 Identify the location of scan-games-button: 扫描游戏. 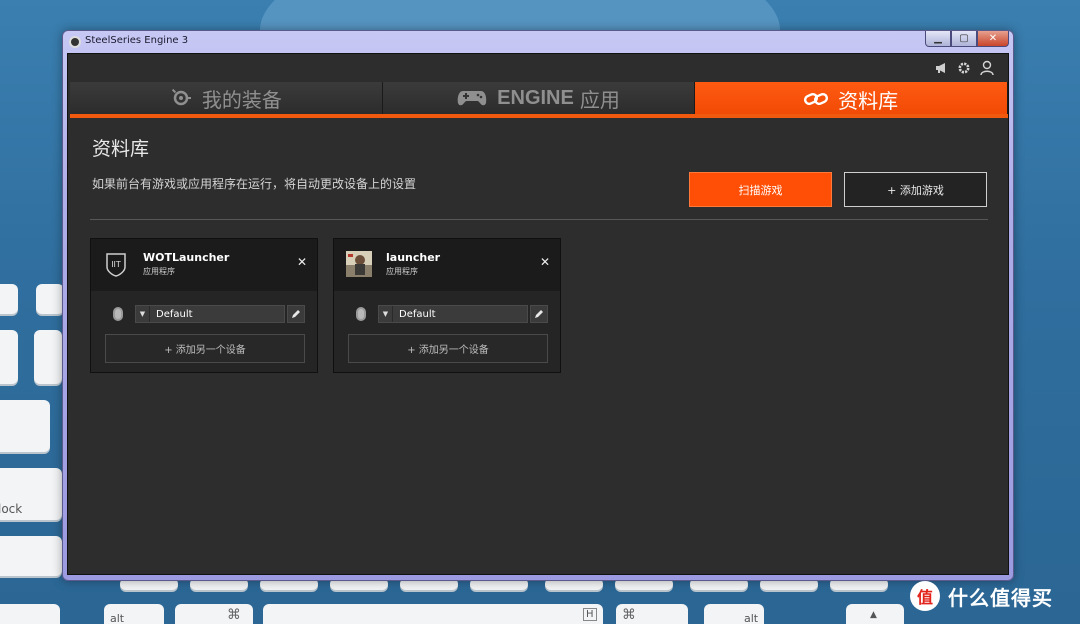
(760, 189).